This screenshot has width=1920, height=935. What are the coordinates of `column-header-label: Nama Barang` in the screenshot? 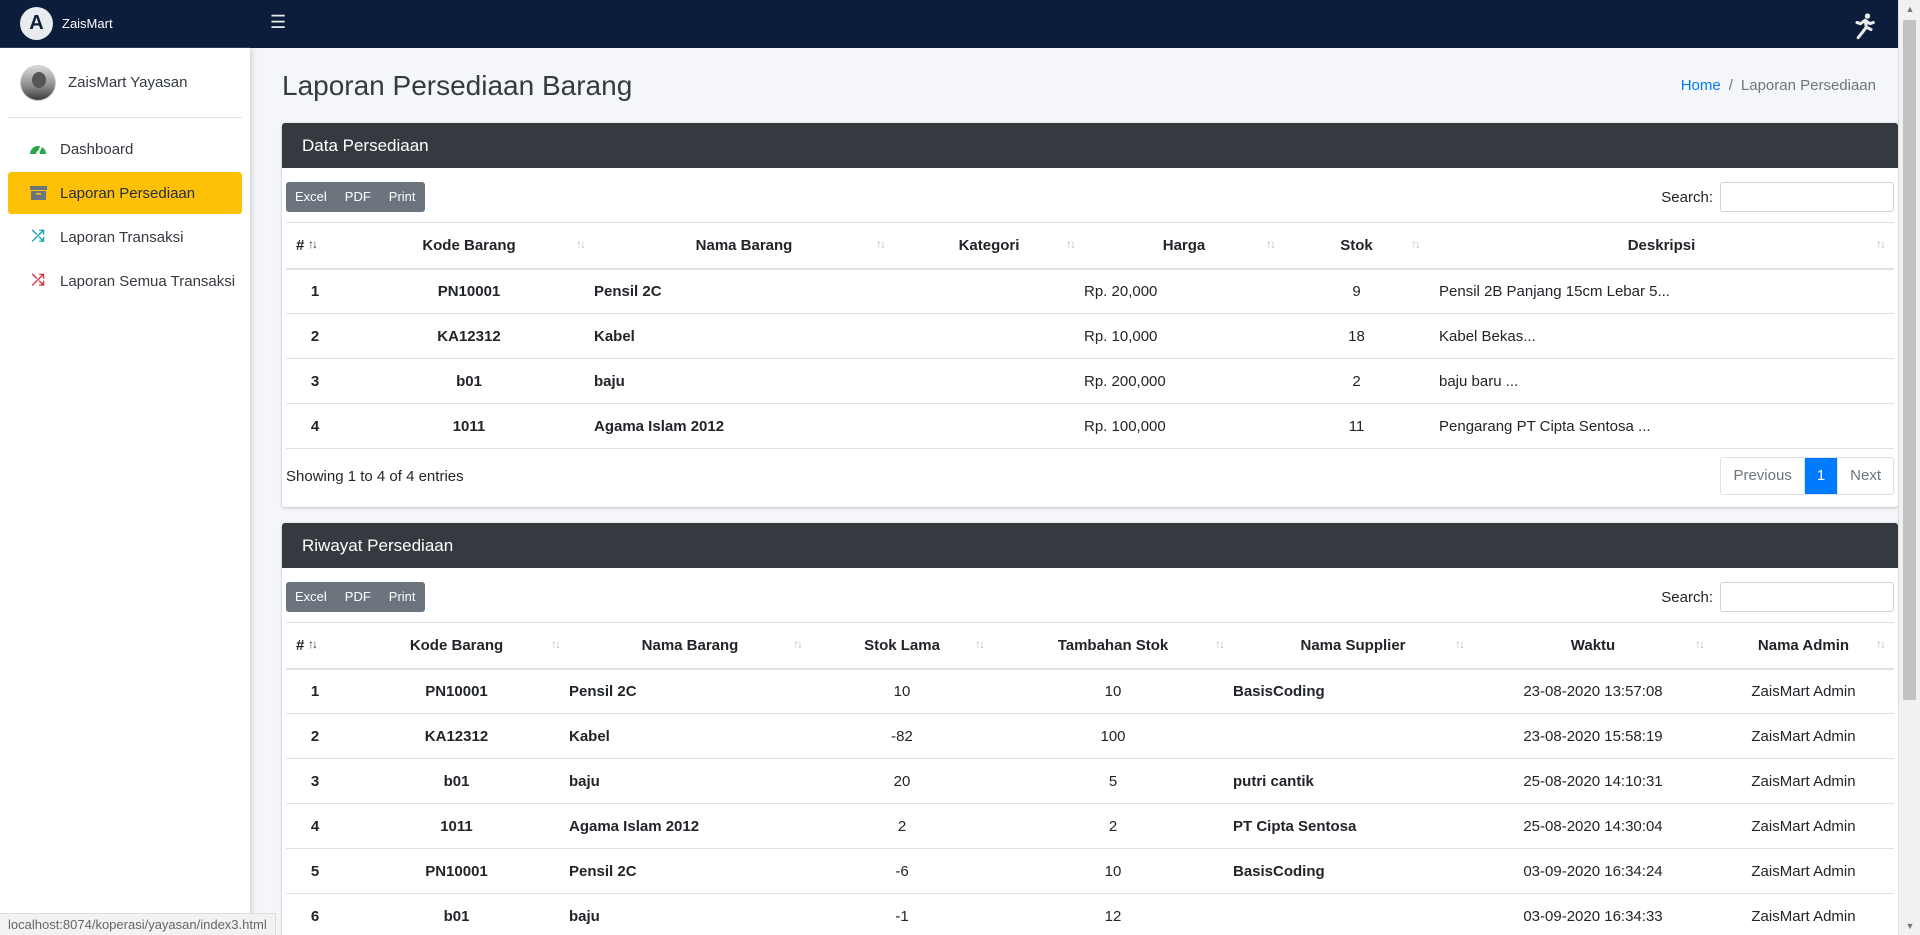 It's located at (744, 245).